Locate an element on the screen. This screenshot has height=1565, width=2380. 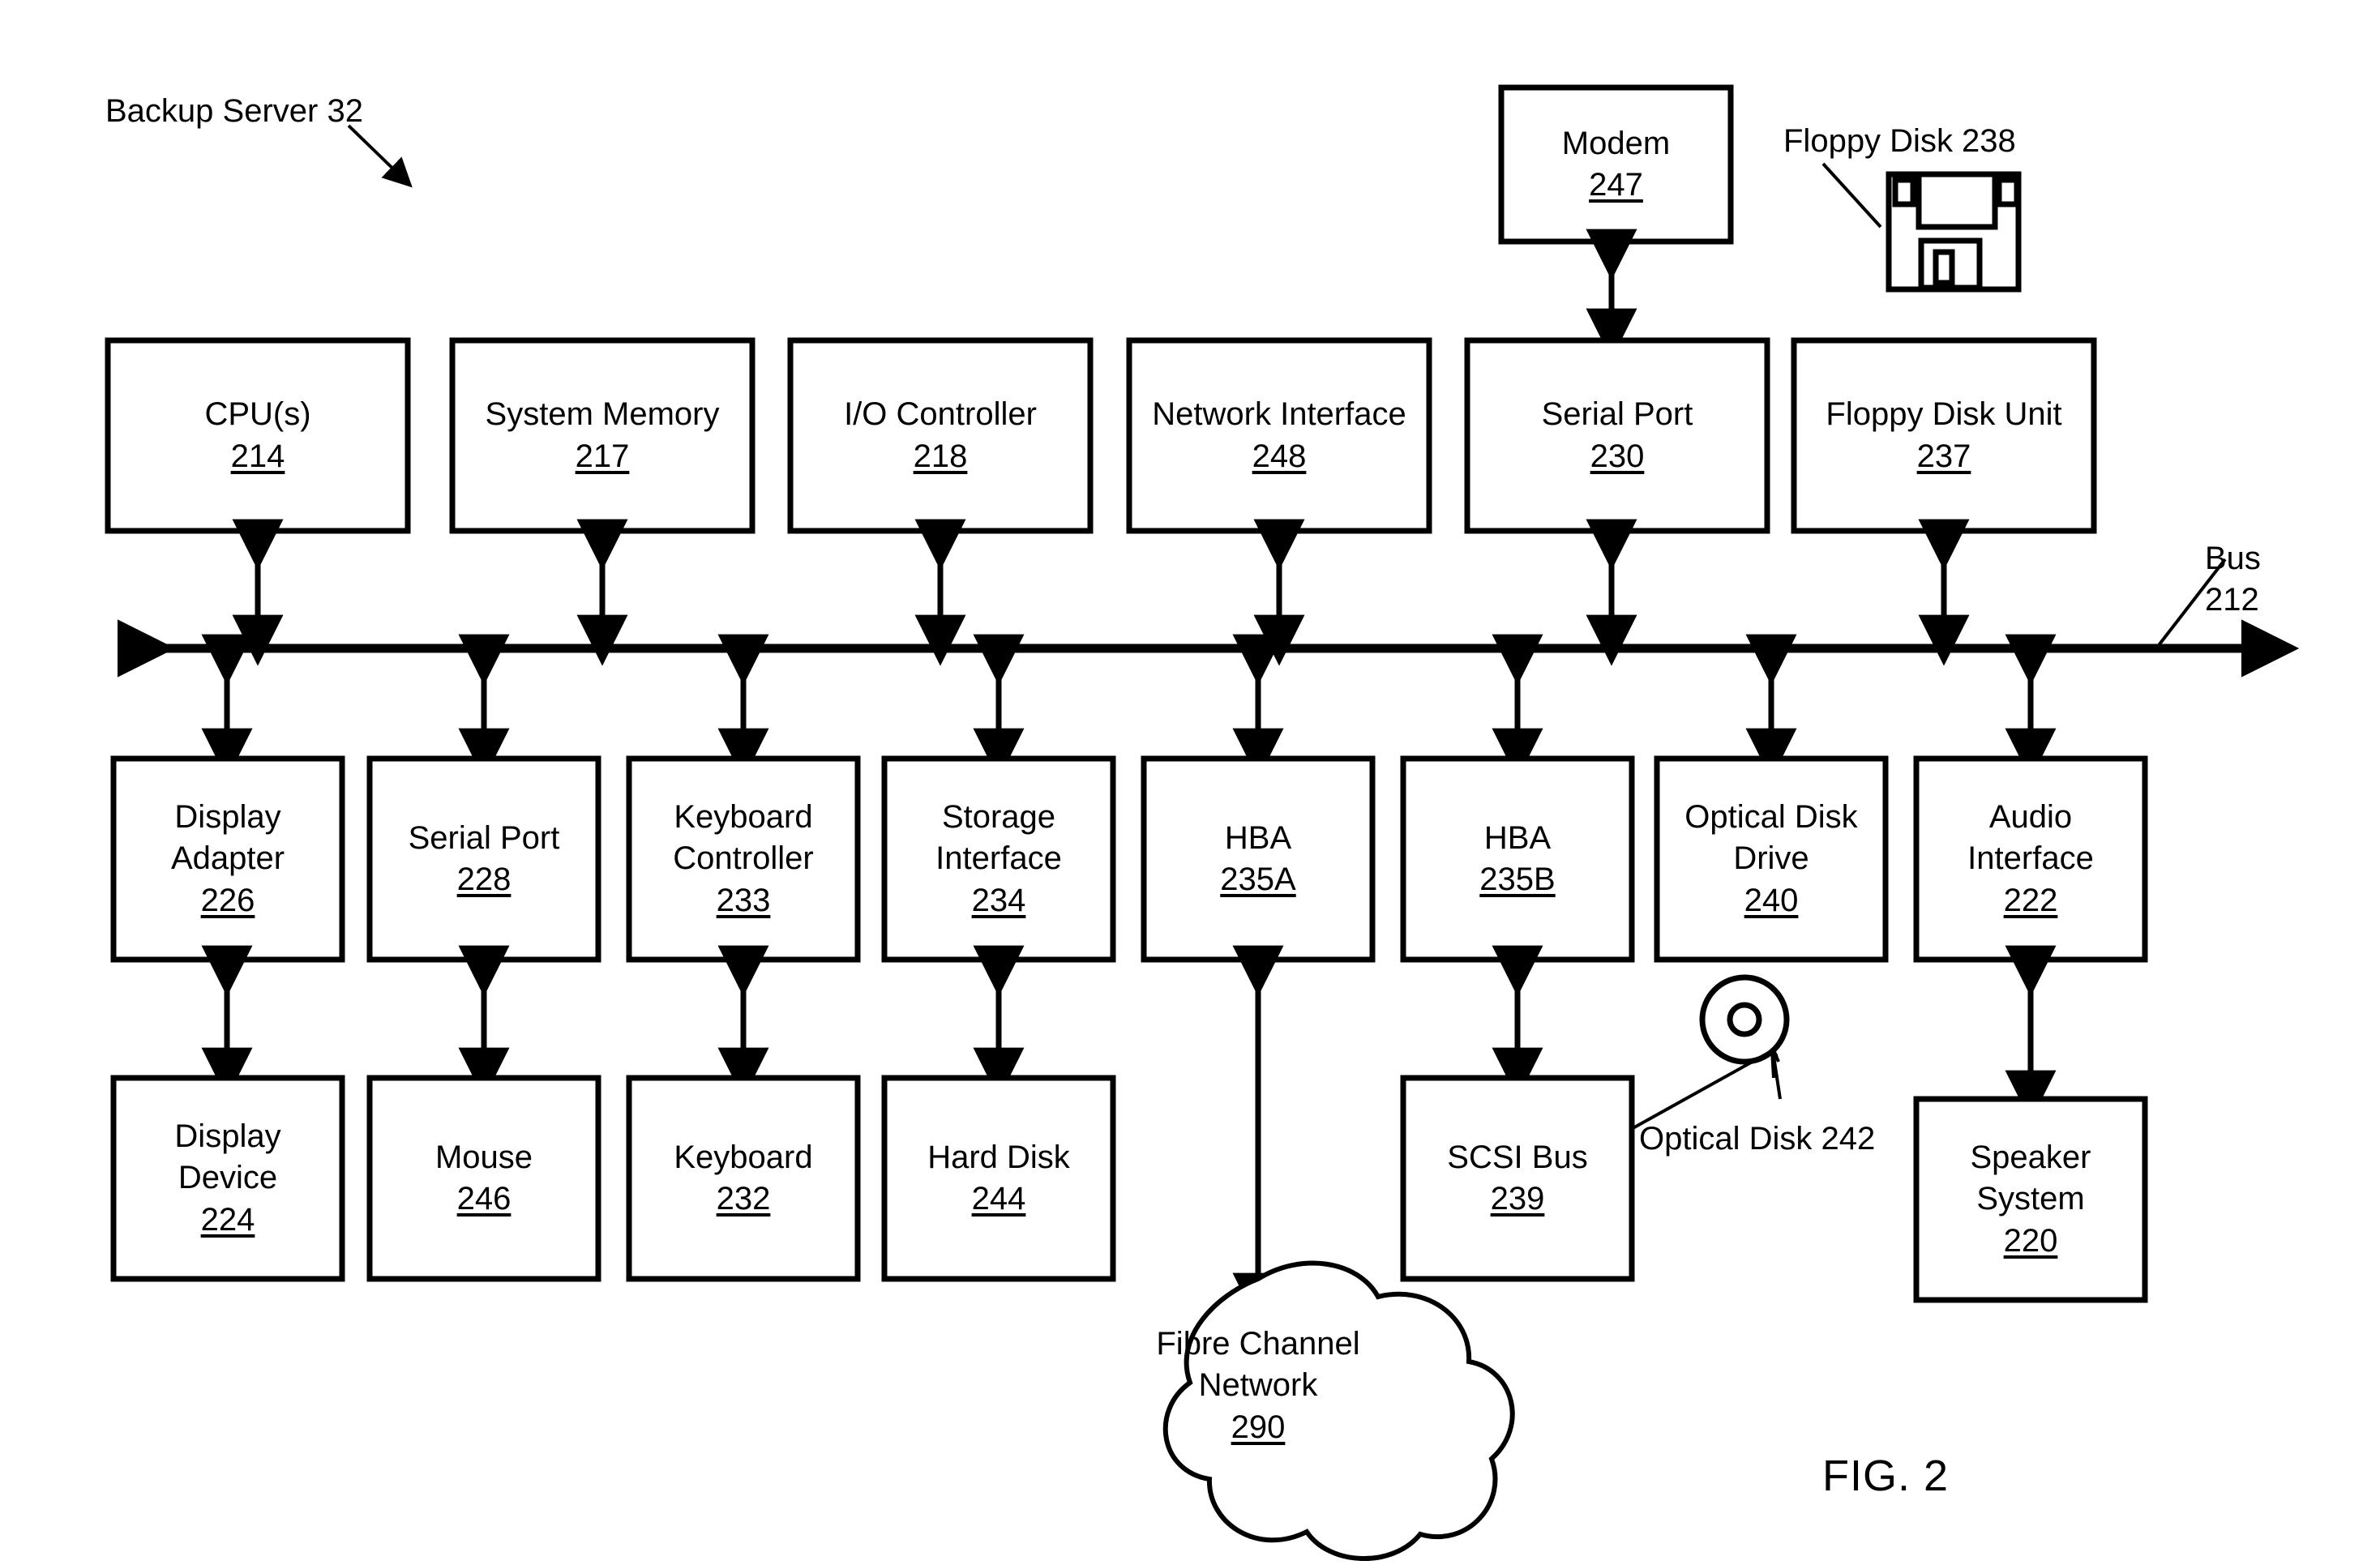
box-keyboard-controller is located at coordinates (743, 859).